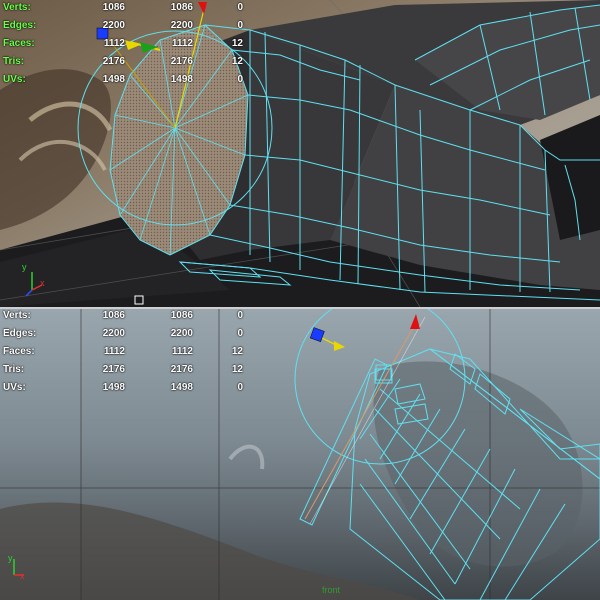 The height and width of the screenshot is (600, 600). I want to click on camera-name-label: front, so click(331, 590).